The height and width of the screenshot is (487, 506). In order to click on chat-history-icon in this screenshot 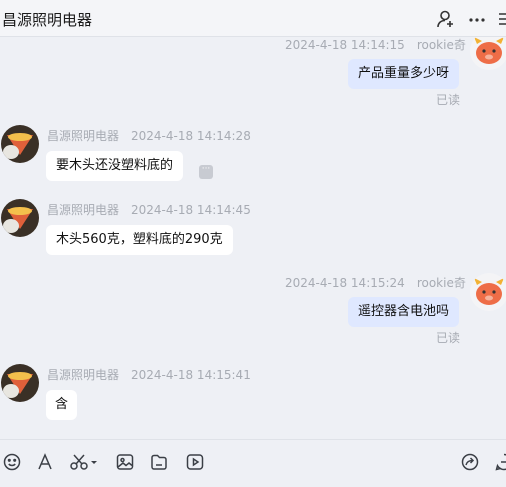, I will do `click(500, 462)`.